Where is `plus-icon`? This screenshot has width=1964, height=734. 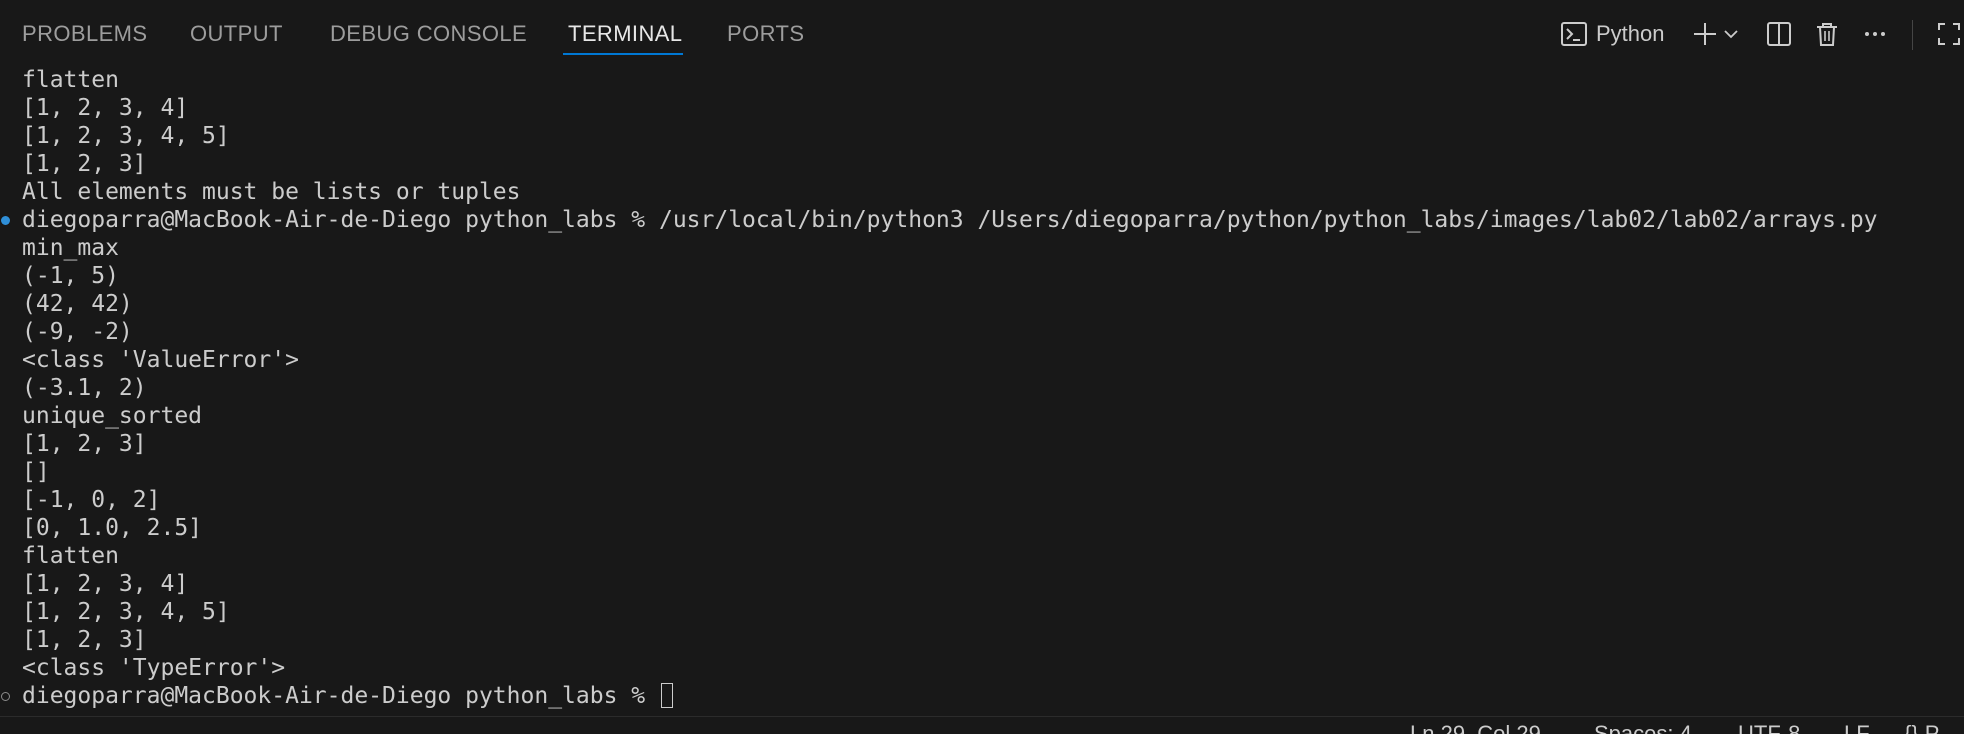 plus-icon is located at coordinates (1705, 34).